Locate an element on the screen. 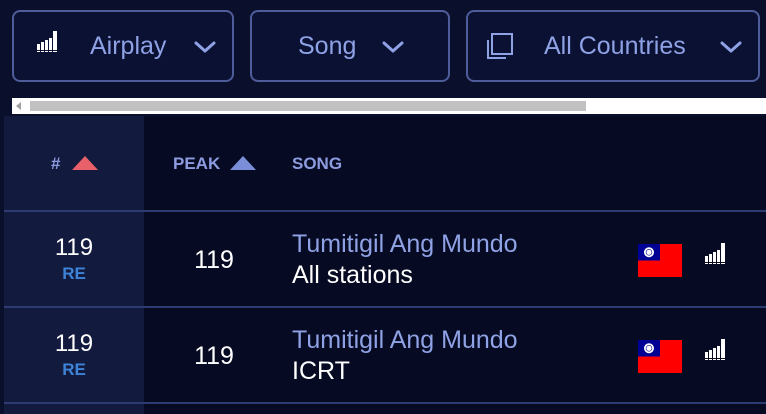 This screenshot has width=766, height=414. station-name: All stations is located at coordinates (352, 275).